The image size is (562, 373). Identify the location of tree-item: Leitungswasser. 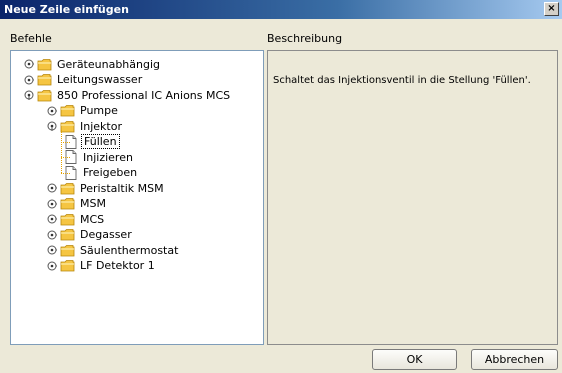
(84, 80).